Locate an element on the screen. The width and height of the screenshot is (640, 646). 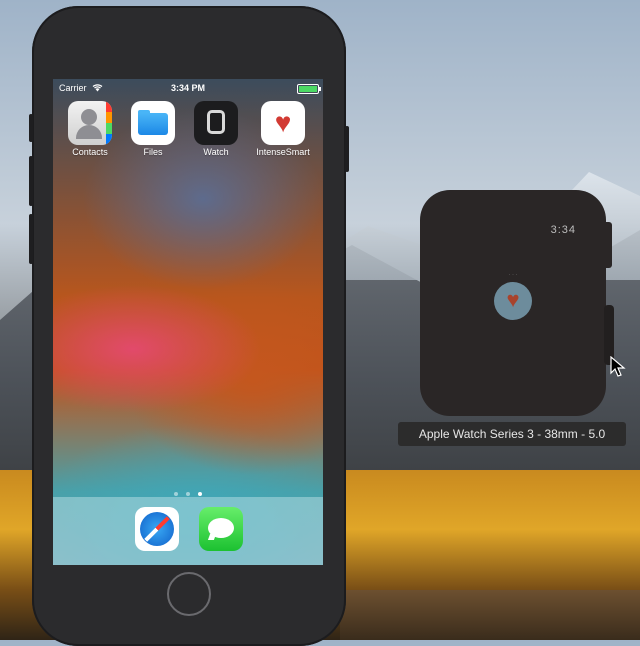
status-time: 3:34 PM is located at coordinates (187, 88).